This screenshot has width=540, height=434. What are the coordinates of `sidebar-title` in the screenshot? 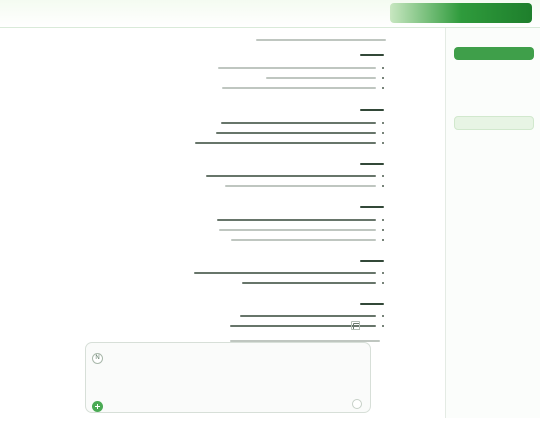 It's located at (492, 38).